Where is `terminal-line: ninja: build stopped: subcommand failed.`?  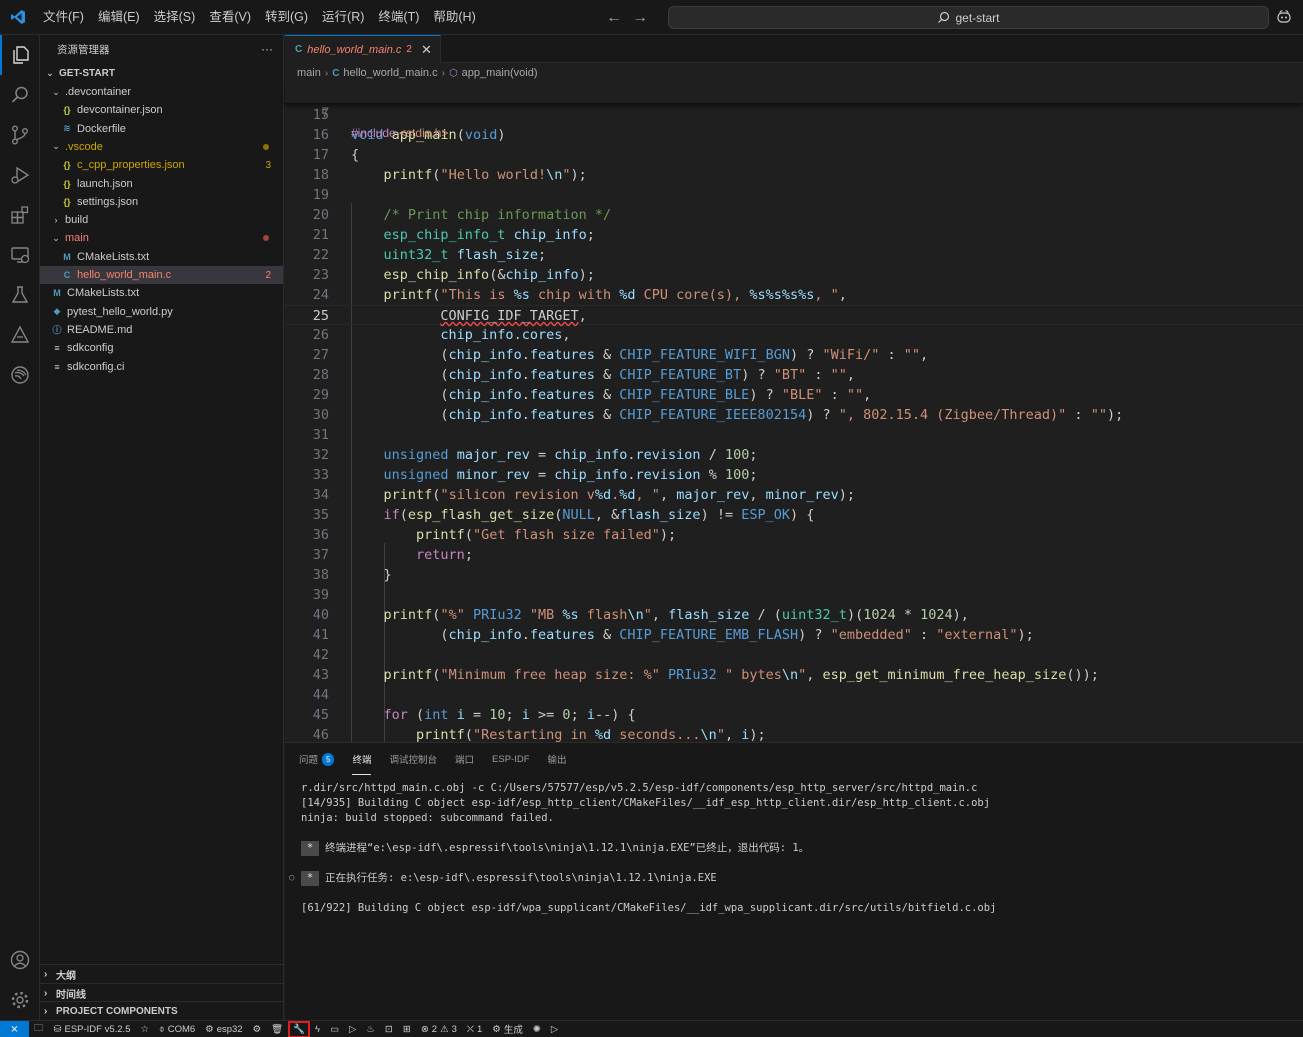 terminal-line: ninja: build stopped: subcommand failed. is located at coordinates (427, 818).